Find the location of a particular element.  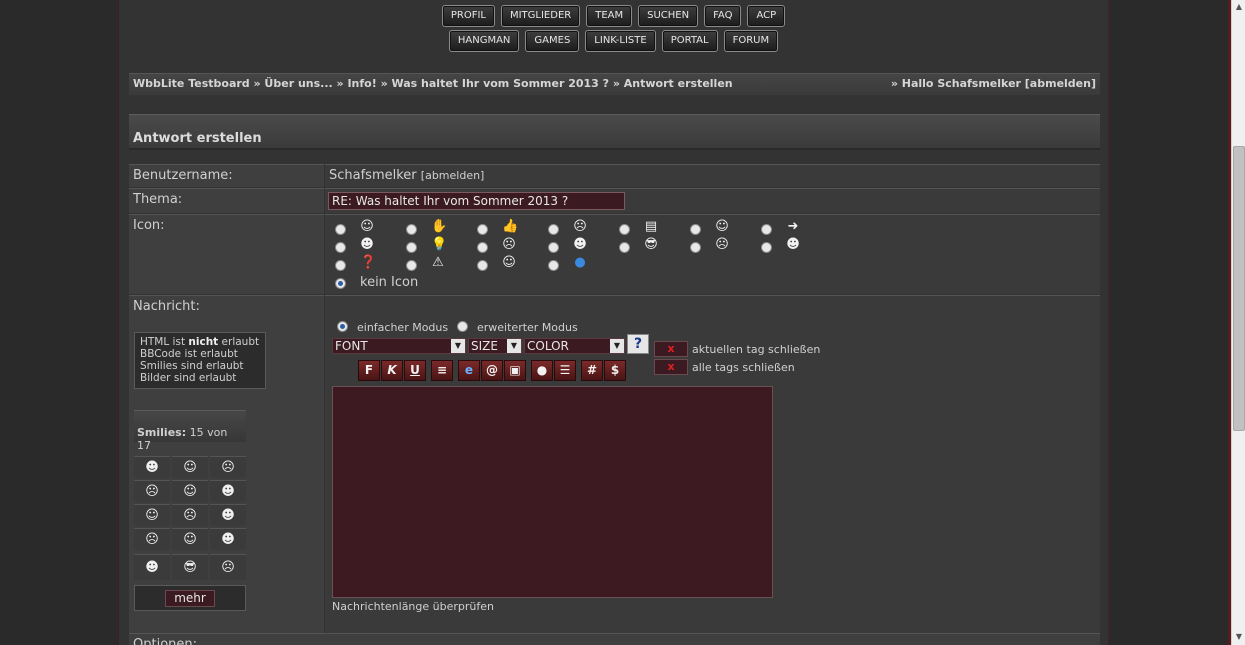

nav-games-button: GAMES is located at coordinates (552, 41).